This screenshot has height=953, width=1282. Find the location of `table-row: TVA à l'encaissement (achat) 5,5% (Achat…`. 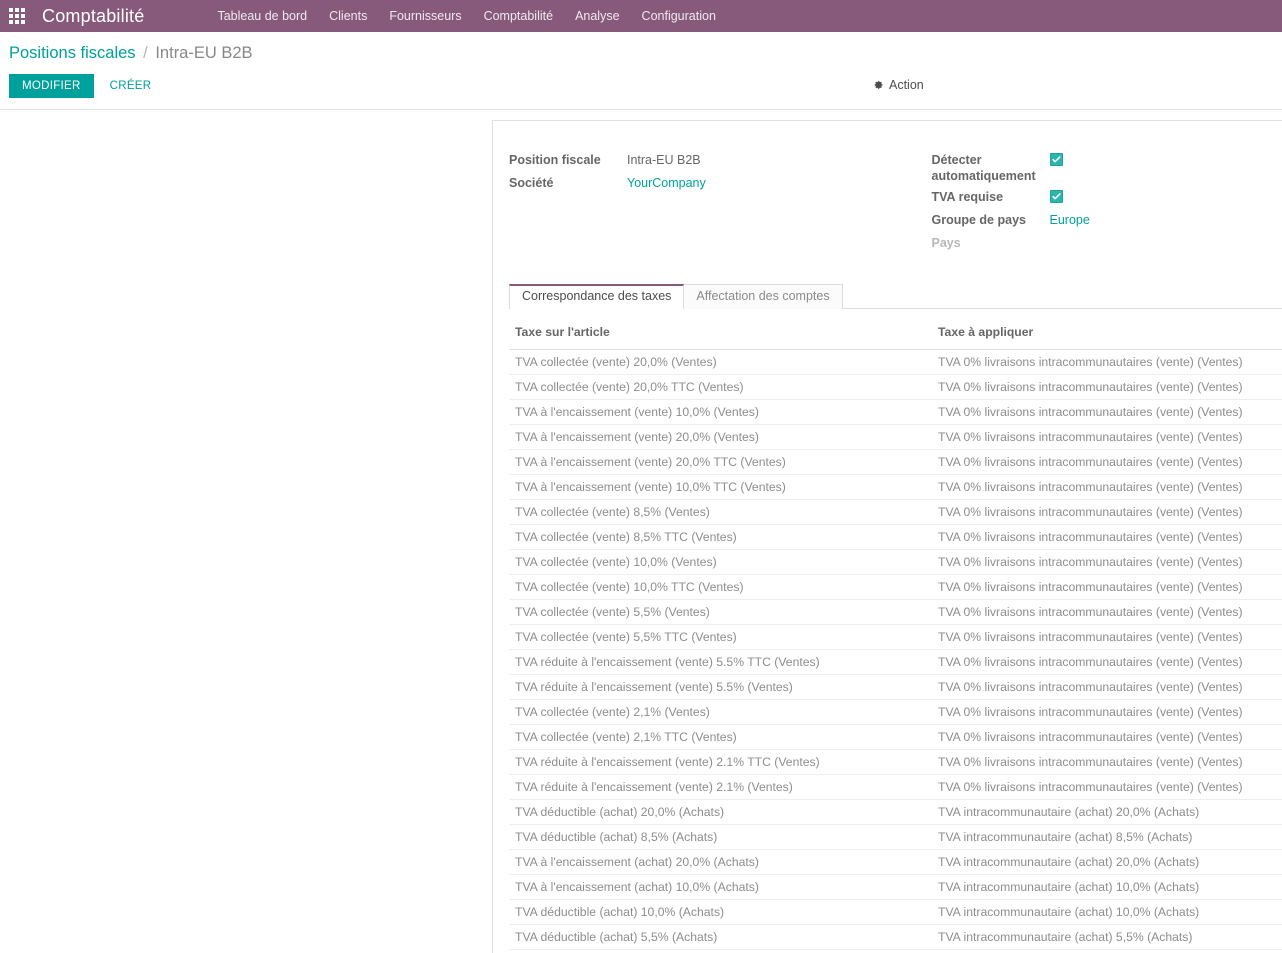

table-row: TVA à l'encaissement (achat) 5,5% (Achat… is located at coordinates (895, 951).